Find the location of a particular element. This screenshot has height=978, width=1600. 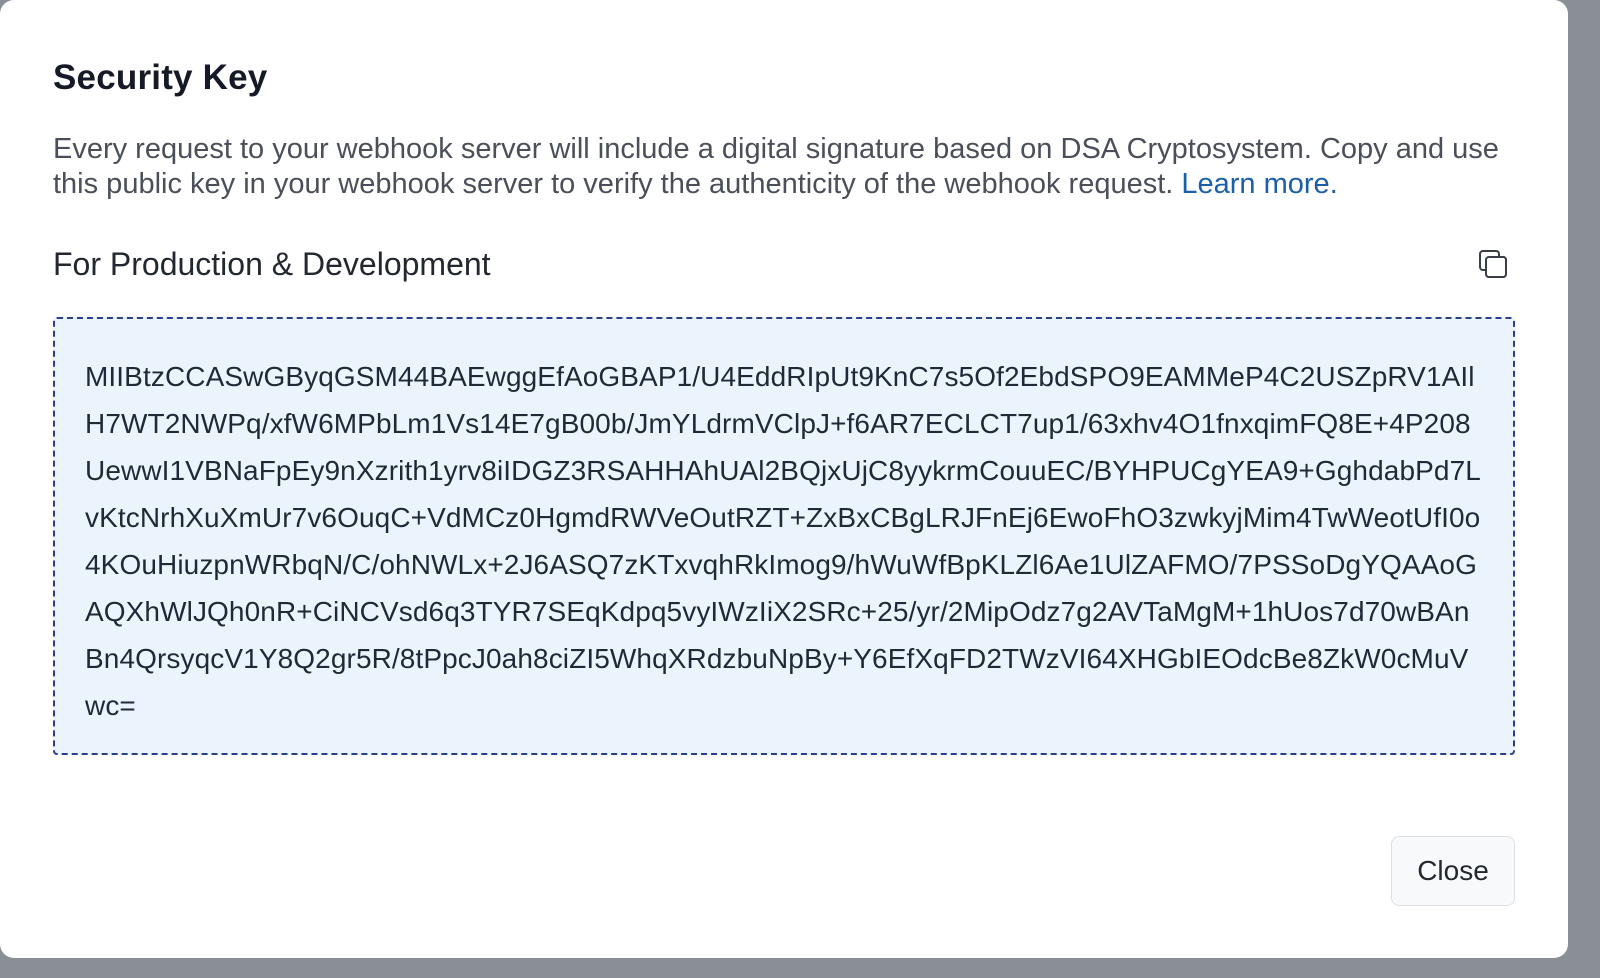

close-button: Close is located at coordinates (1453, 871).